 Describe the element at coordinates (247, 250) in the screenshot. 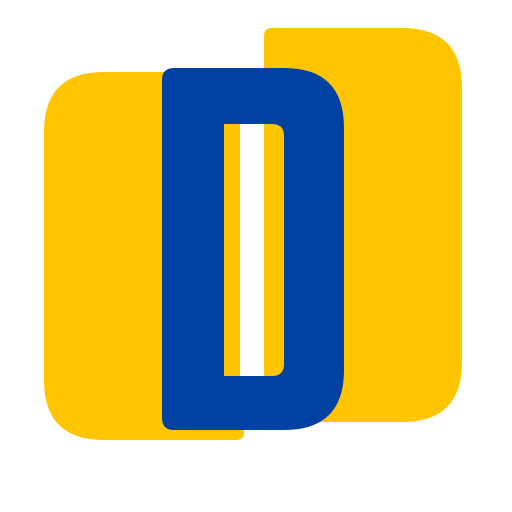

I see `inner-white-stripe` at that location.